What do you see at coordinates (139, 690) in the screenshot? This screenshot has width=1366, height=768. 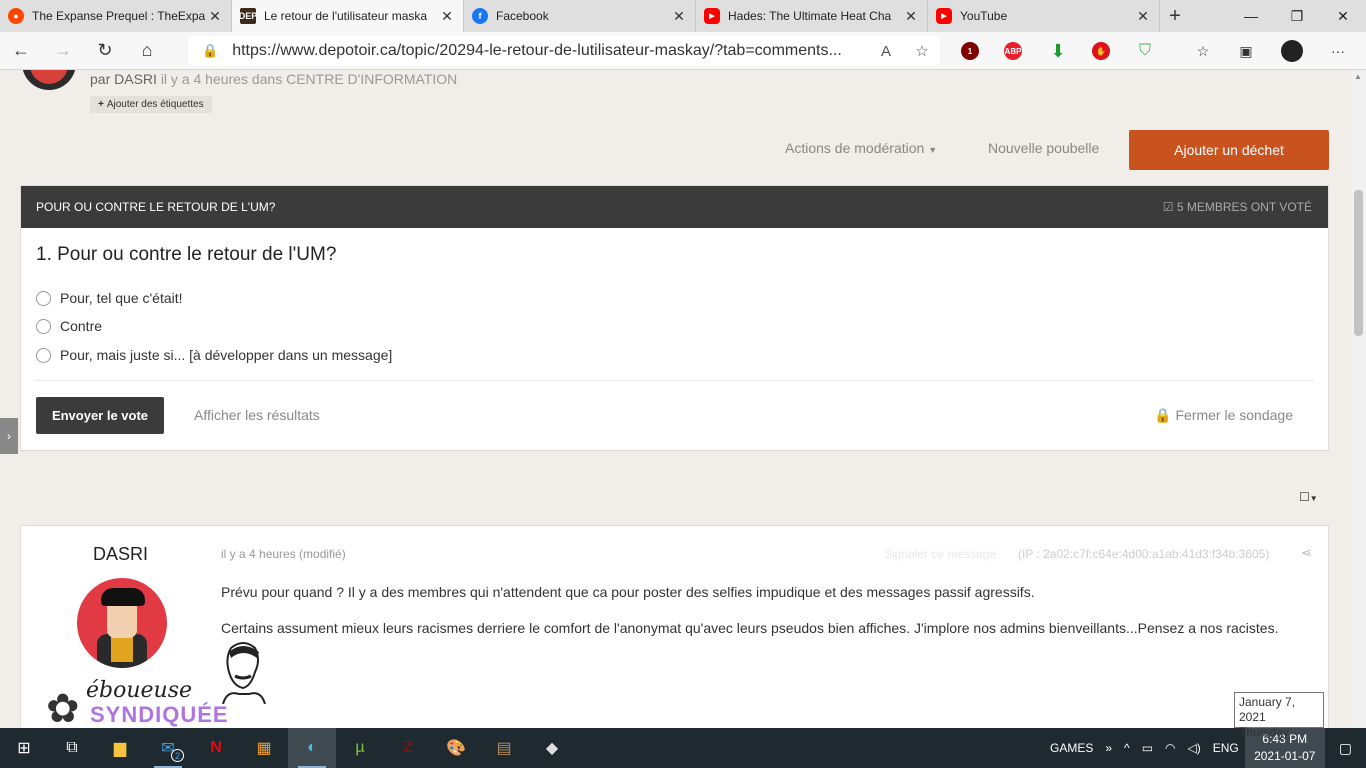 I see `badge-text-1: éboueuse` at bounding box center [139, 690].